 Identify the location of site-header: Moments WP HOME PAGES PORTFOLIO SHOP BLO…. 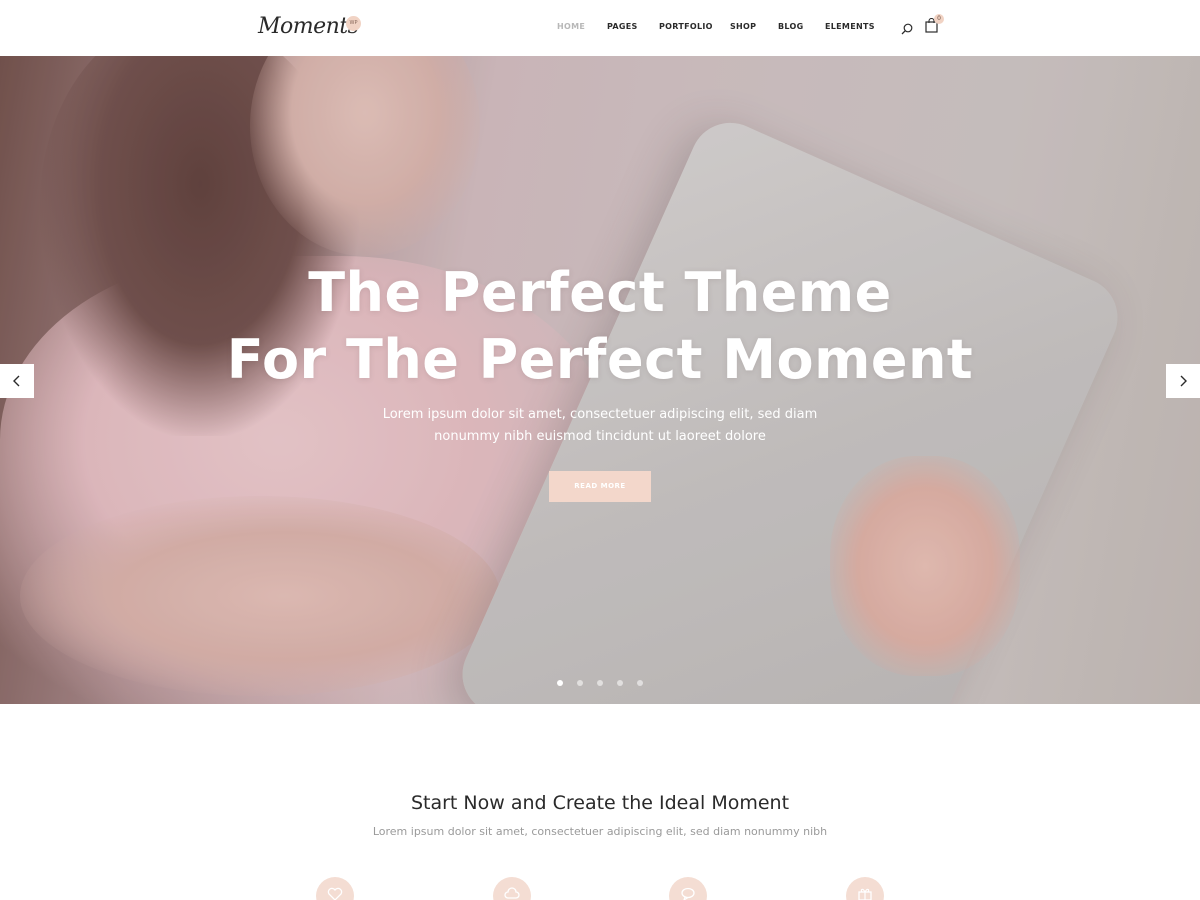
(600, 28).